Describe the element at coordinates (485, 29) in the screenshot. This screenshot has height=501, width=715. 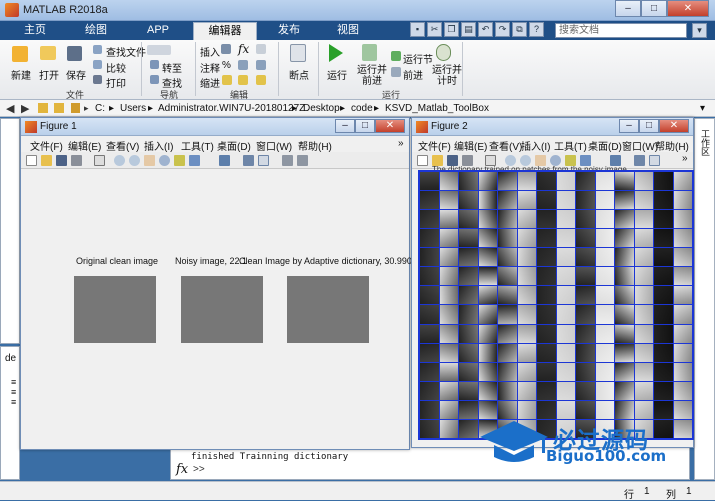
I see `undo-icon: ↶` at that location.